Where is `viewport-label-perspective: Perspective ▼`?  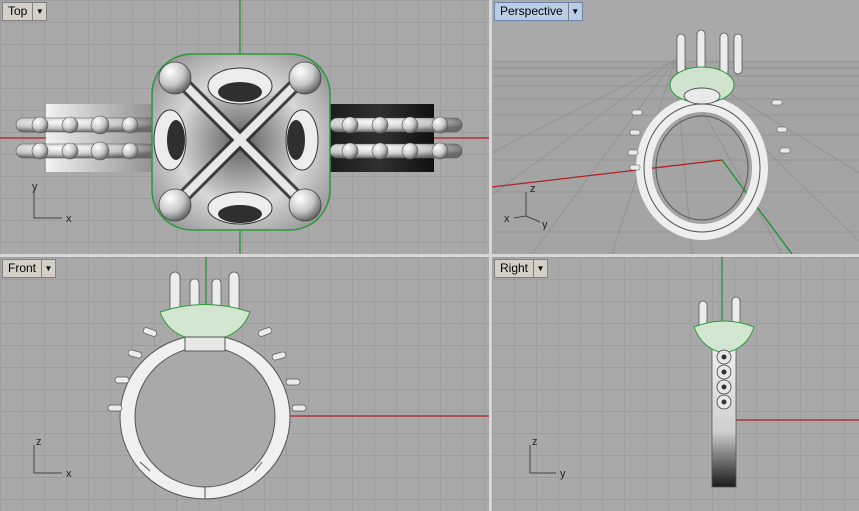 viewport-label-perspective: Perspective ▼ is located at coordinates (538, 11).